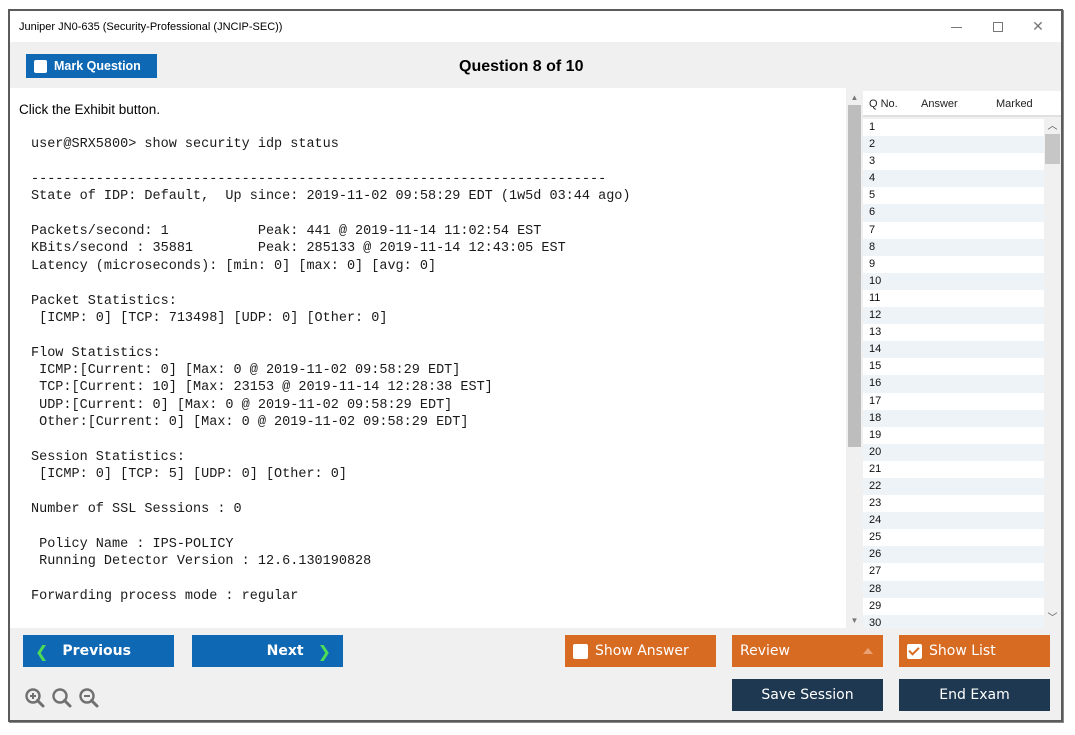  I want to click on next-button: Next ❯, so click(267, 651).